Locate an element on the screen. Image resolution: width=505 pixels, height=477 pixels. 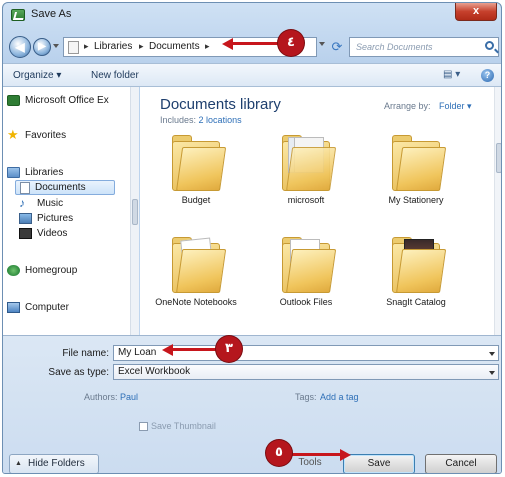
pictures-icon is located at coordinates (25, 218).